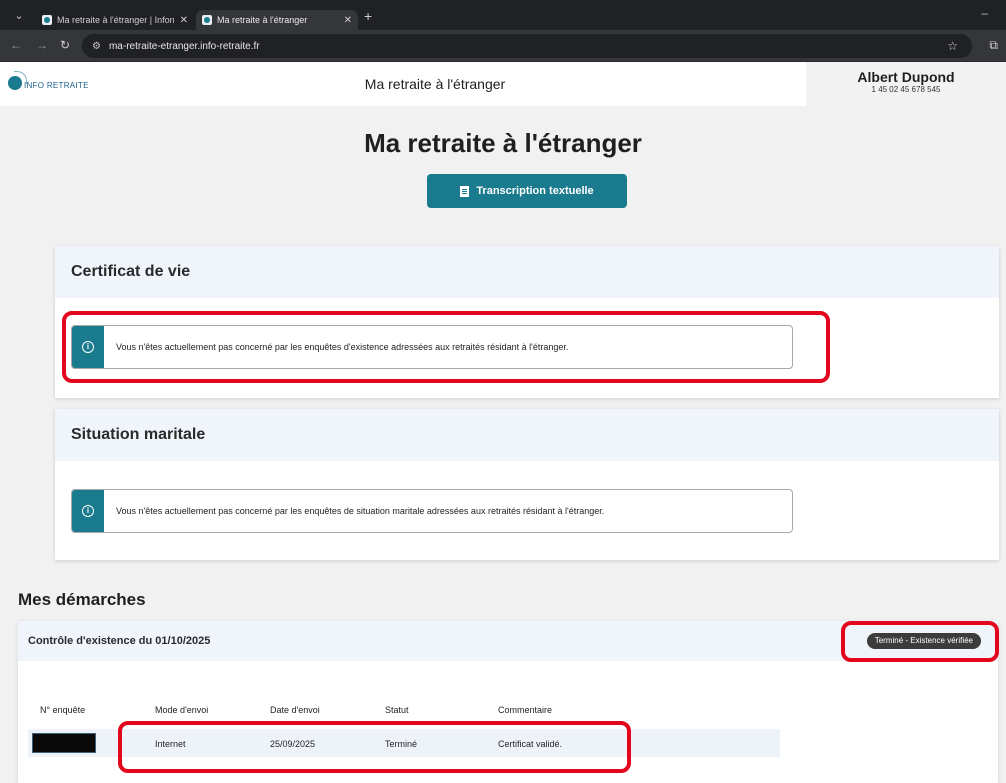 The width and height of the screenshot is (1006, 783). I want to click on bookmark-star-icon: ☆, so click(952, 46).